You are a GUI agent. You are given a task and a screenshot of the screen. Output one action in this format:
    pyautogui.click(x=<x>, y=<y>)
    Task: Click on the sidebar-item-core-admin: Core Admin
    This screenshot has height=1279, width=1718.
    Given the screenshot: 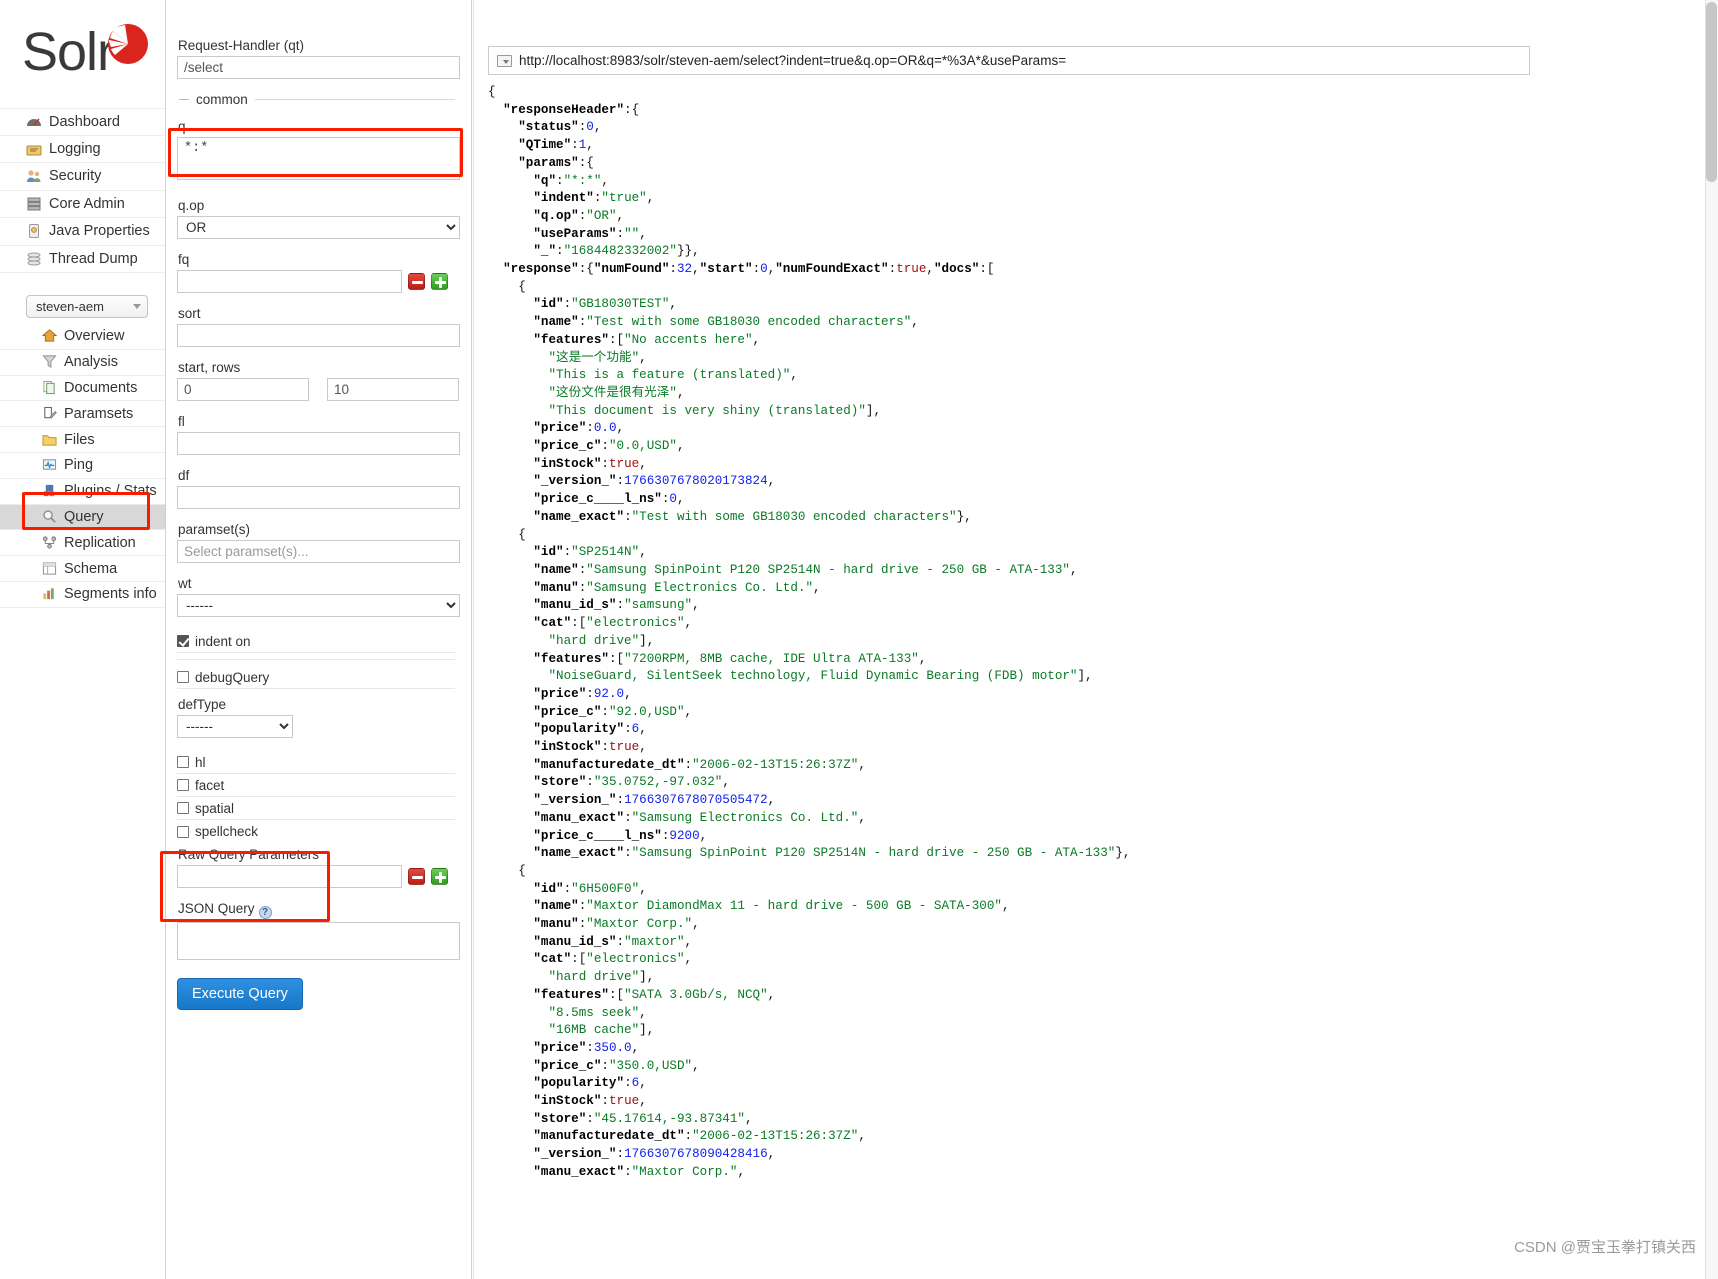 What is the action you would take?
    pyautogui.click(x=82, y=204)
    